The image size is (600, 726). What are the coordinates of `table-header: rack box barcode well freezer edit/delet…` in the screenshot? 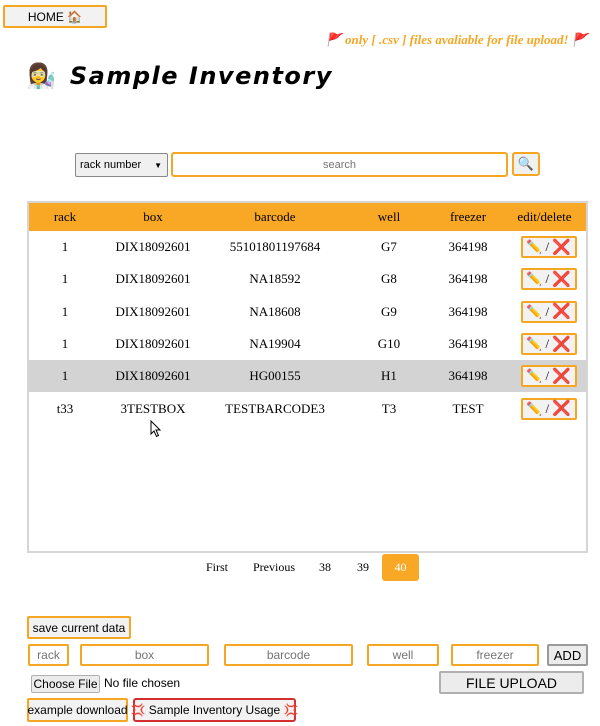 It's located at (307, 217).